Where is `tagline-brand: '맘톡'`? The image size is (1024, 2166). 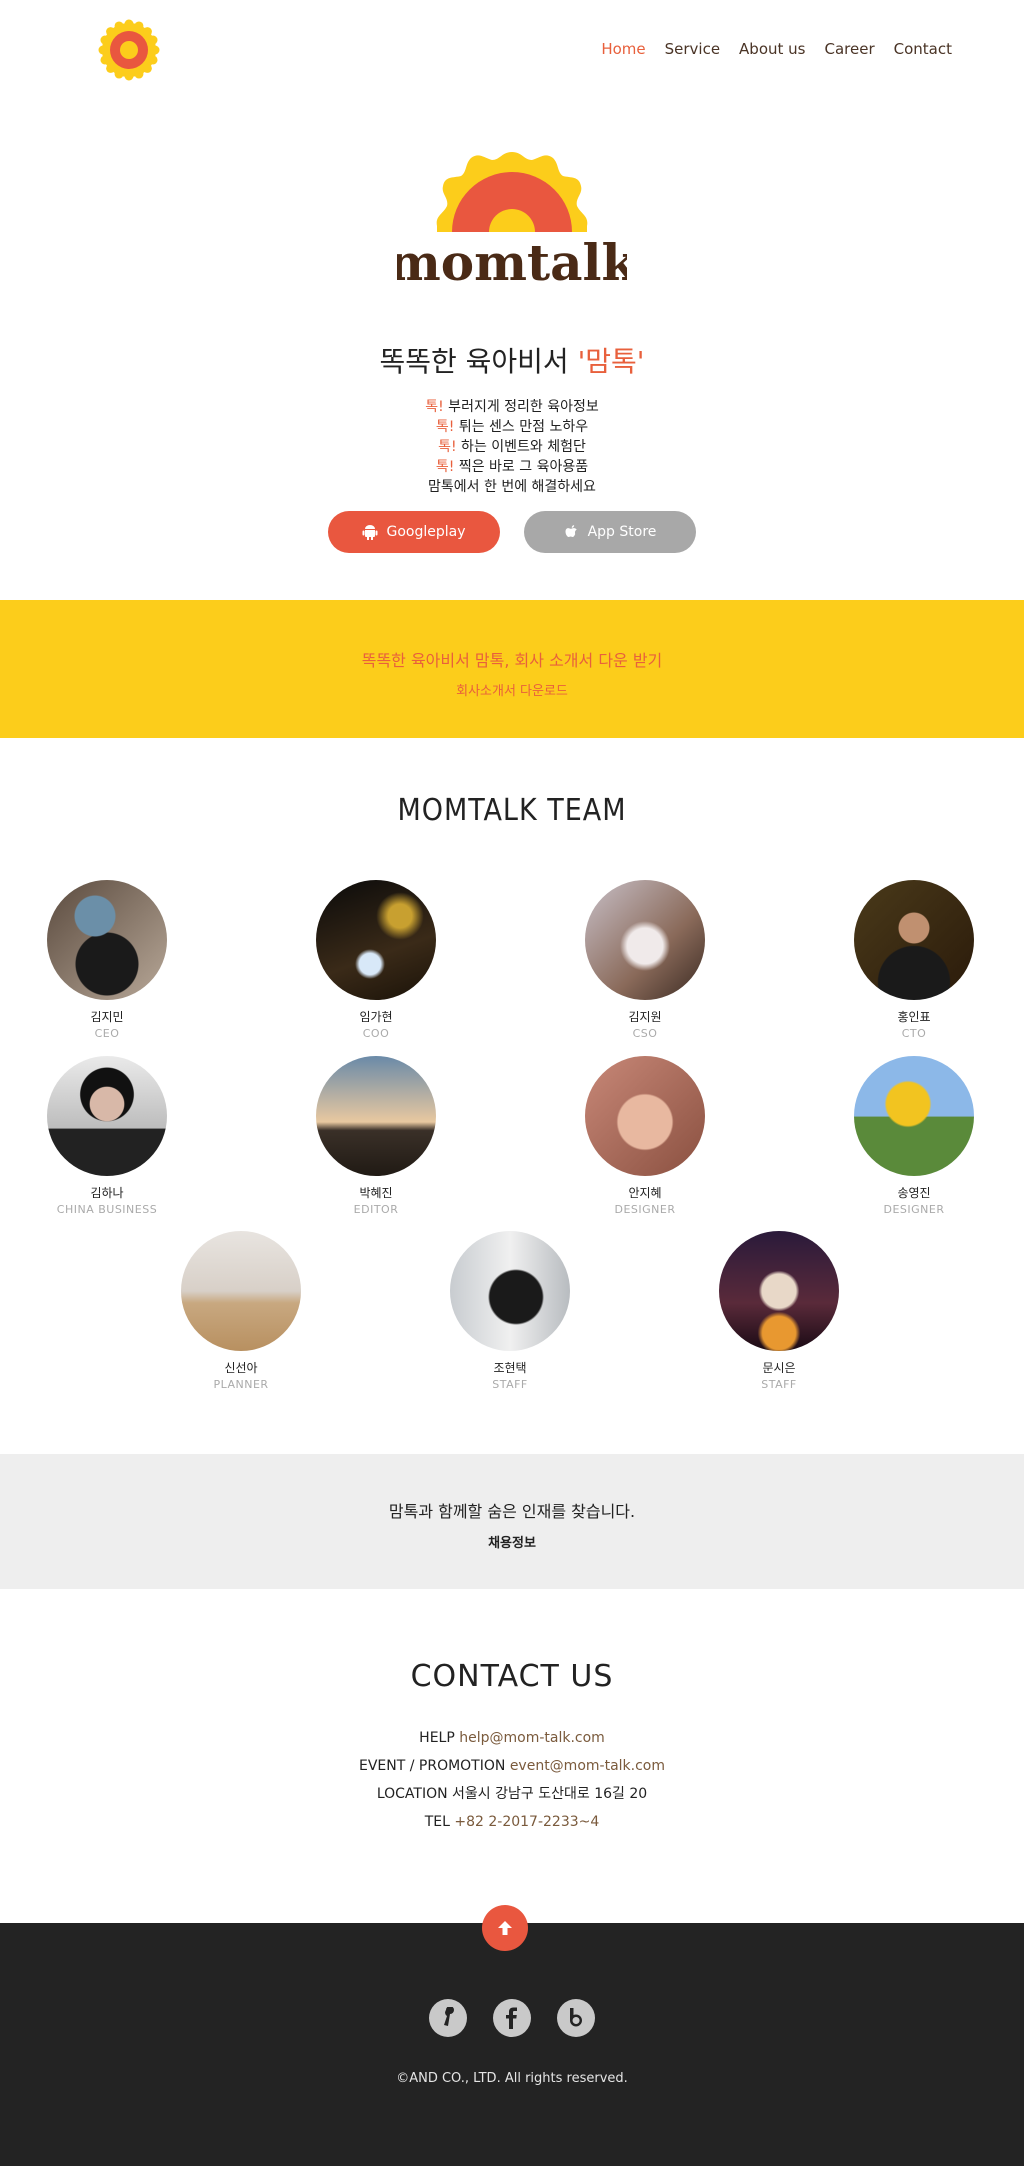 tagline-brand: '맘톡' is located at coordinates (611, 361).